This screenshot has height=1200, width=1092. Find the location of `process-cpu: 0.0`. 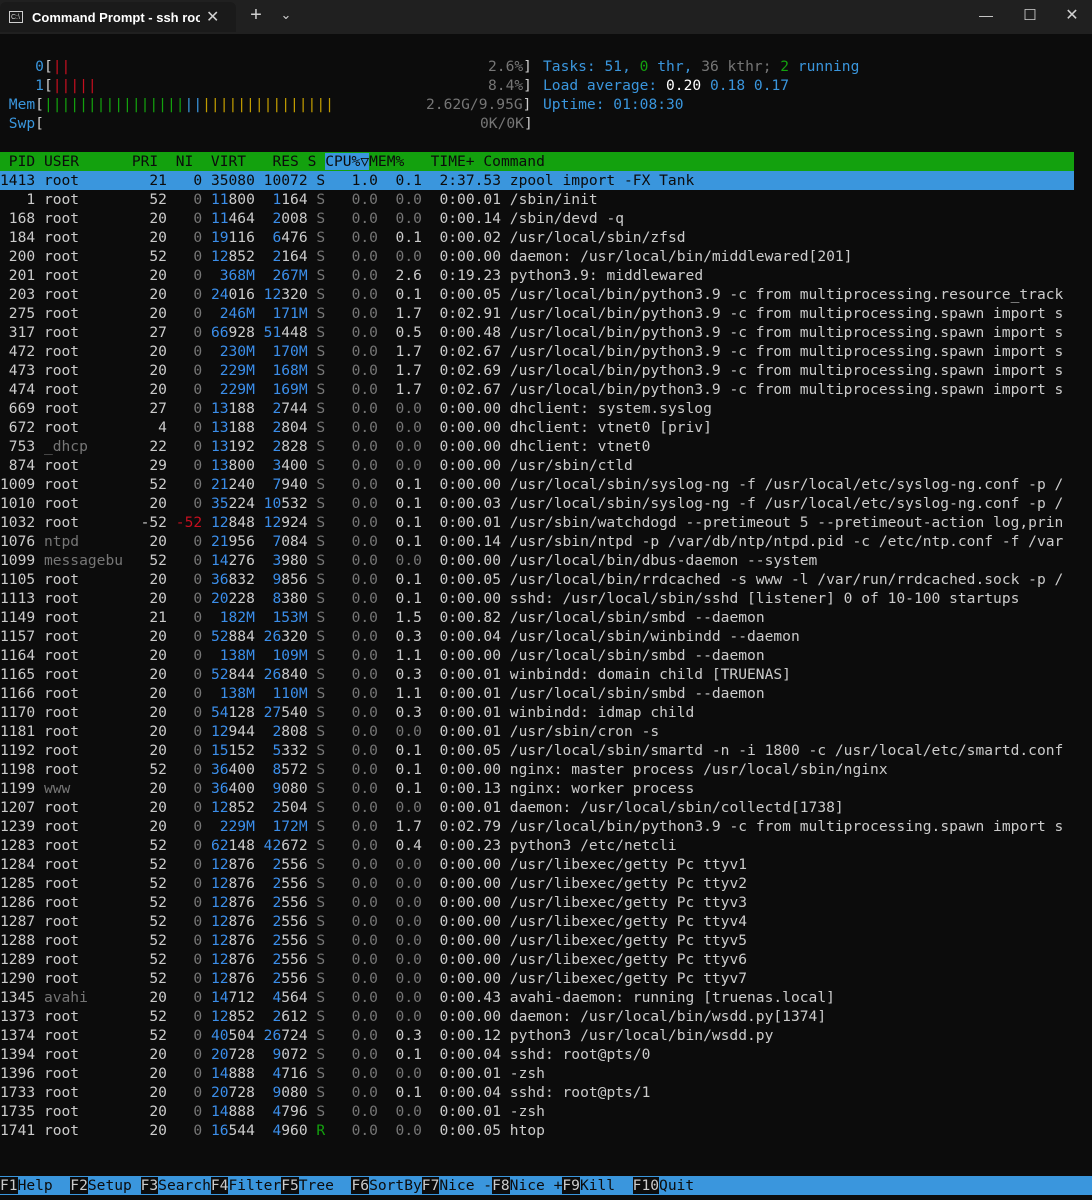

process-cpu: 0.0 is located at coordinates (356, 959).